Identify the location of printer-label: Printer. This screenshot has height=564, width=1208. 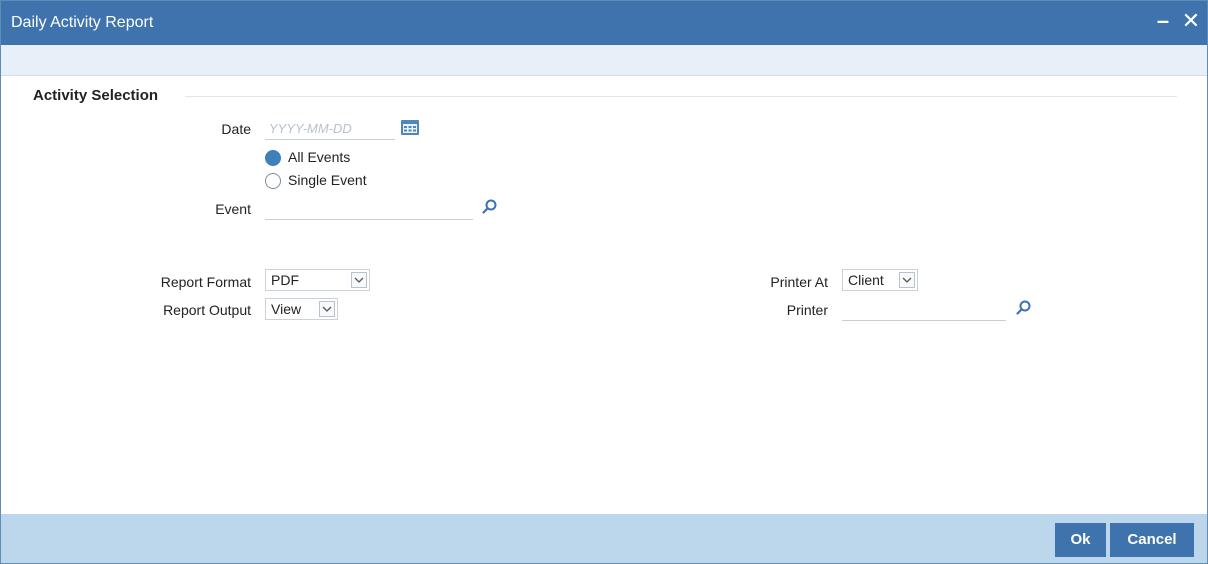
(807, 310).